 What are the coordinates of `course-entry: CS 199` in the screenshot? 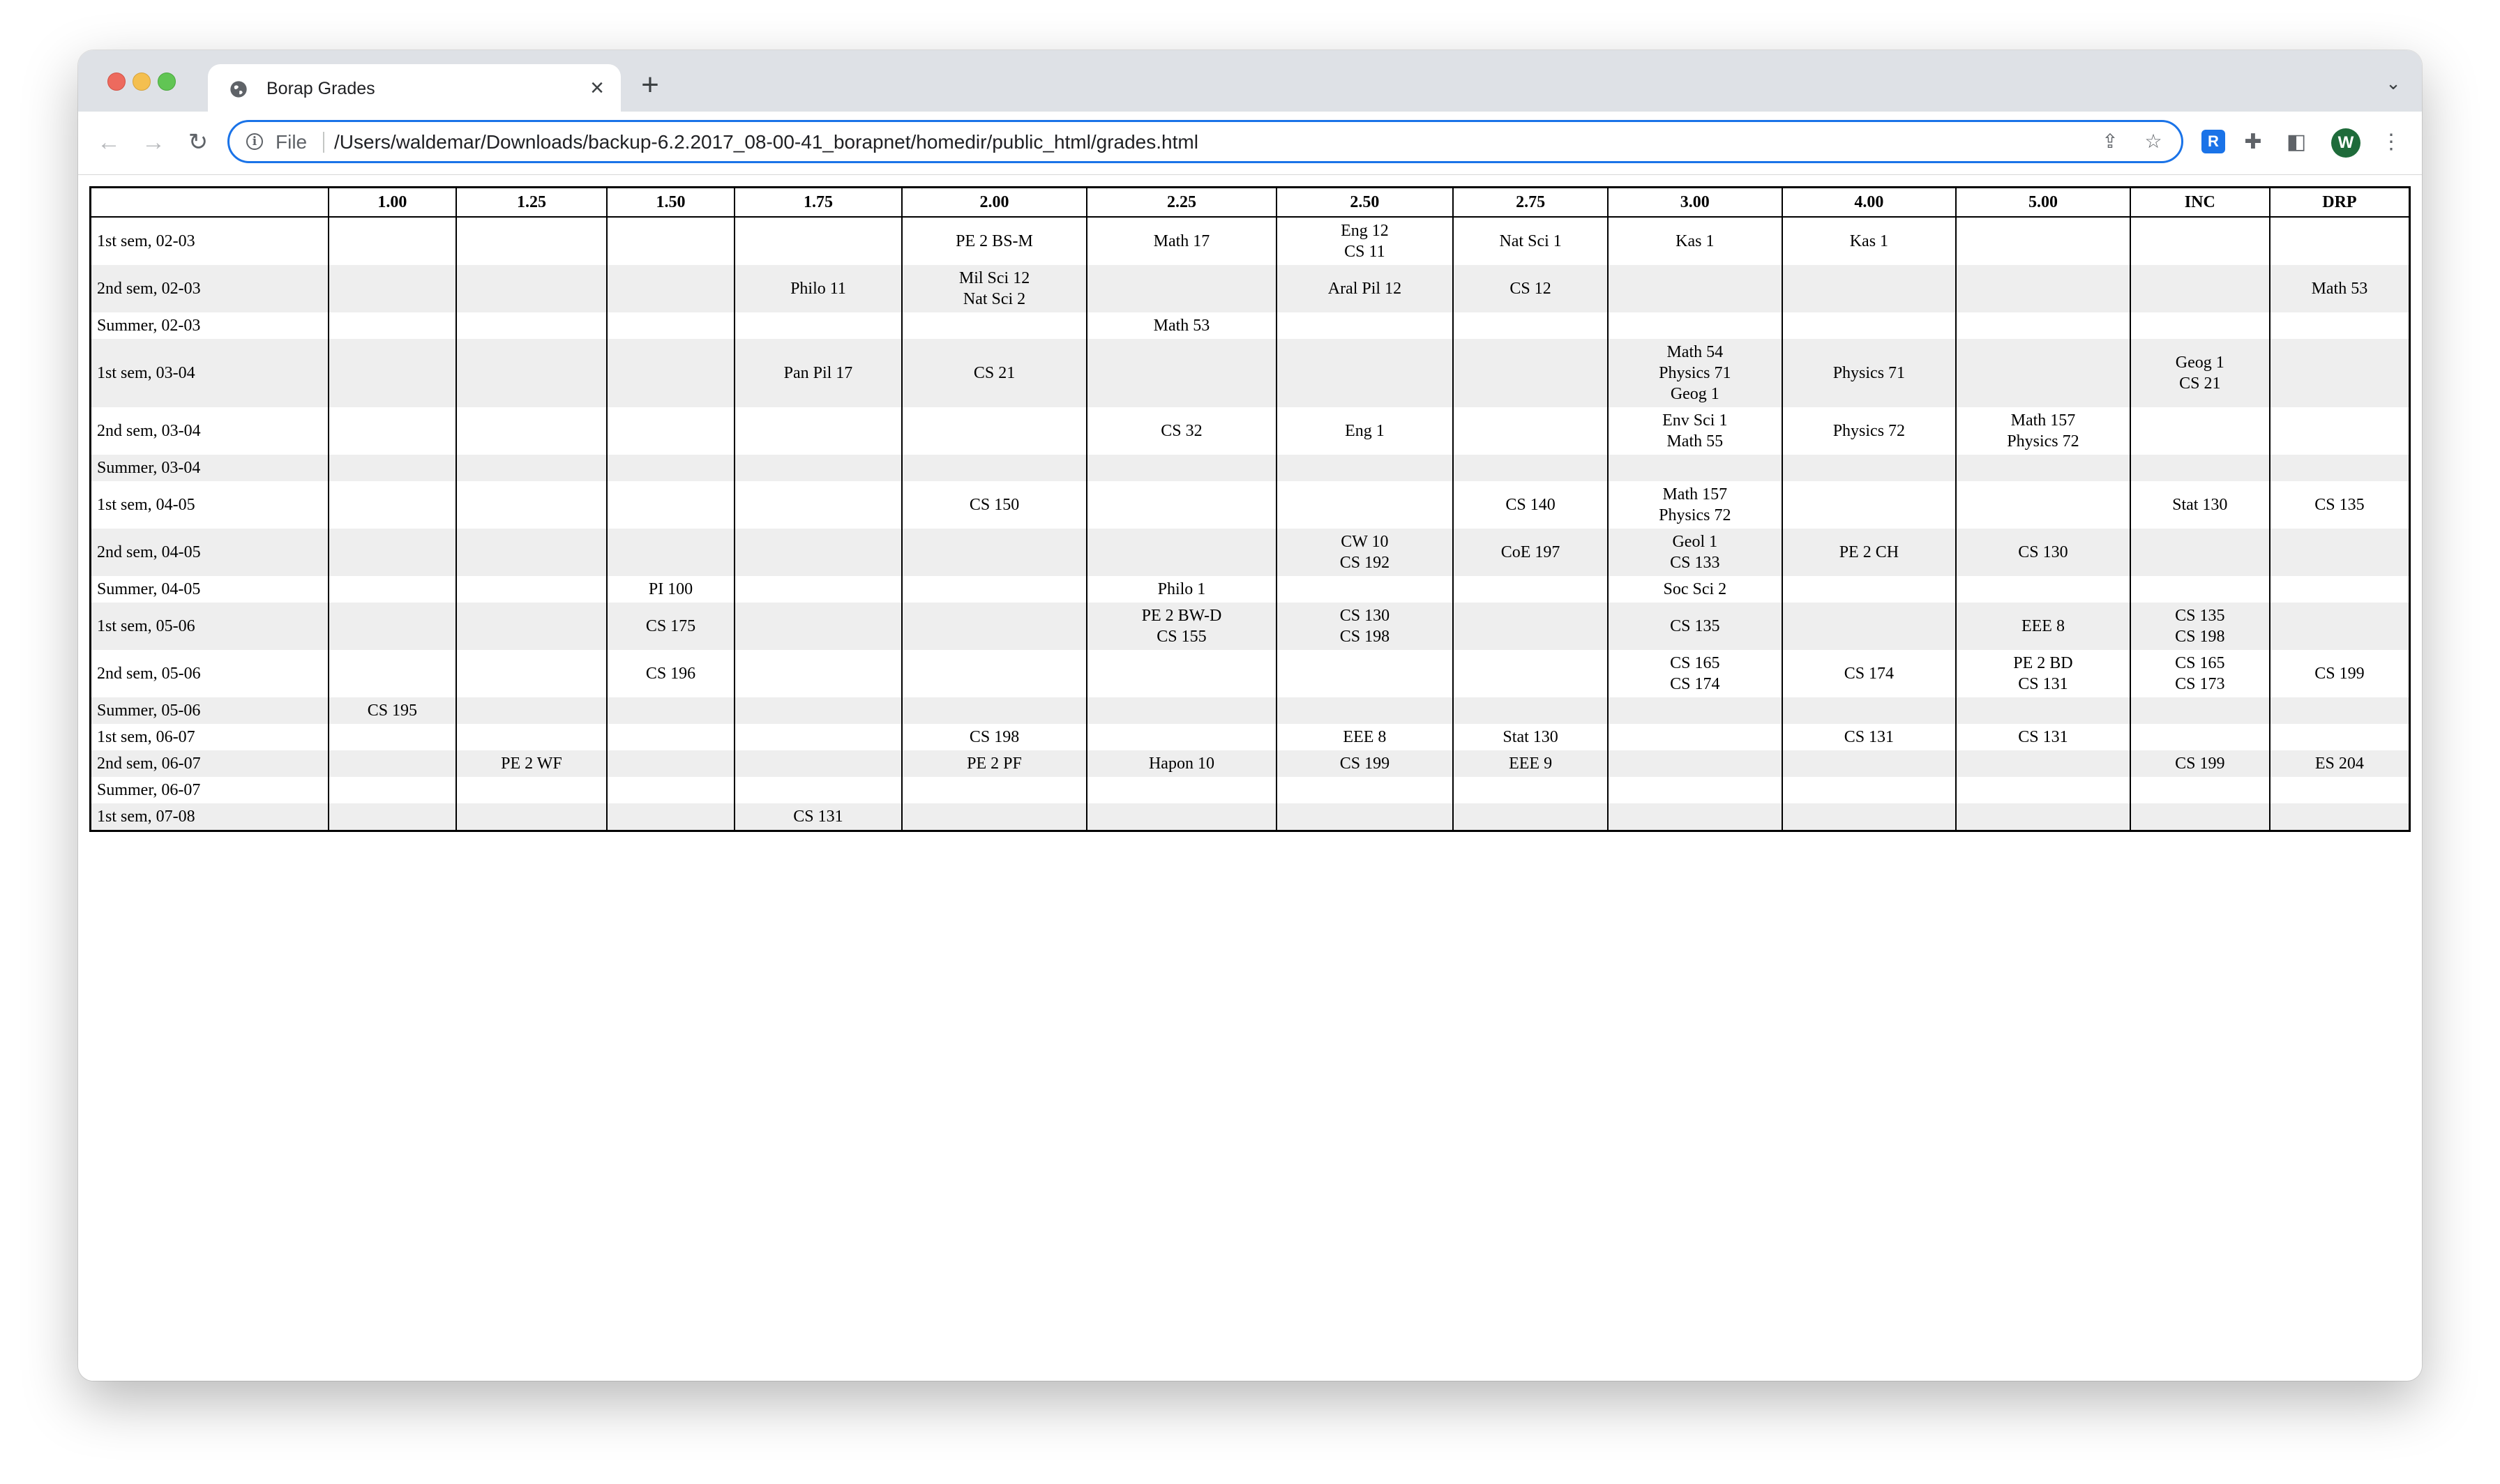 It's located at (2200, 764).